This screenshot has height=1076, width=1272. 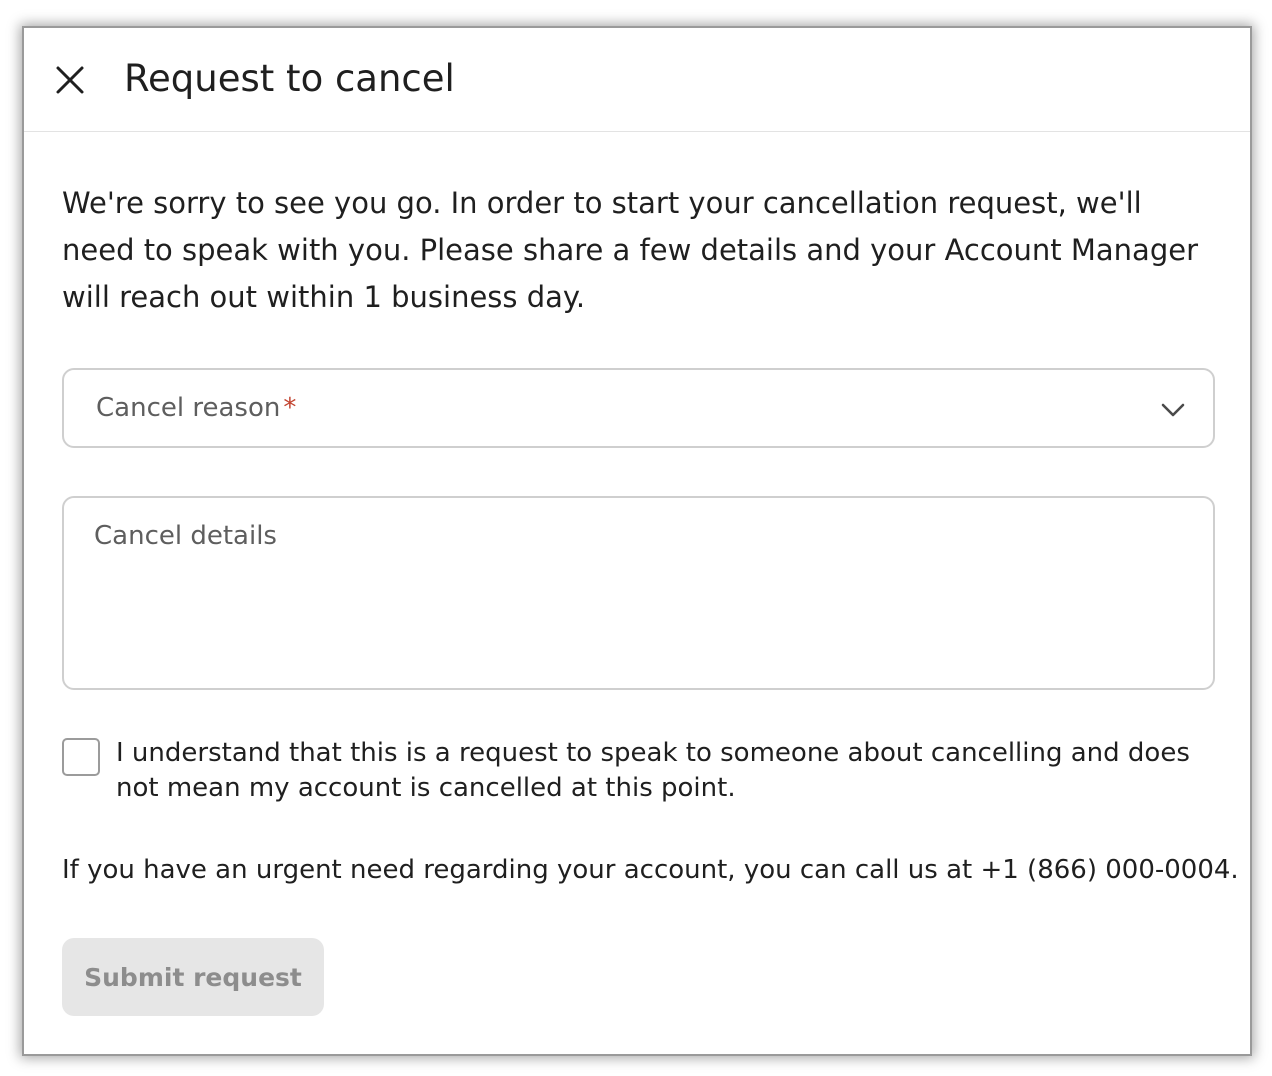 What do you see at coordinates (193, 977) in the screenshot?
I see `submit-request-button: Submit request` at bounding box center [193, 977].